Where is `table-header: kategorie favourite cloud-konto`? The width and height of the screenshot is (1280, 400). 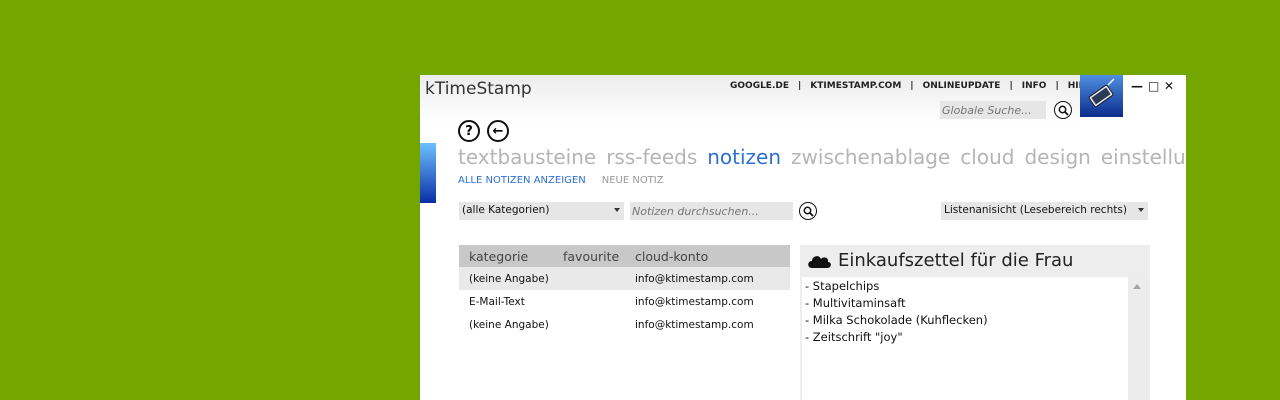
table-header: kategorie favourite cloud-konto is located at coordinates (624, 256).